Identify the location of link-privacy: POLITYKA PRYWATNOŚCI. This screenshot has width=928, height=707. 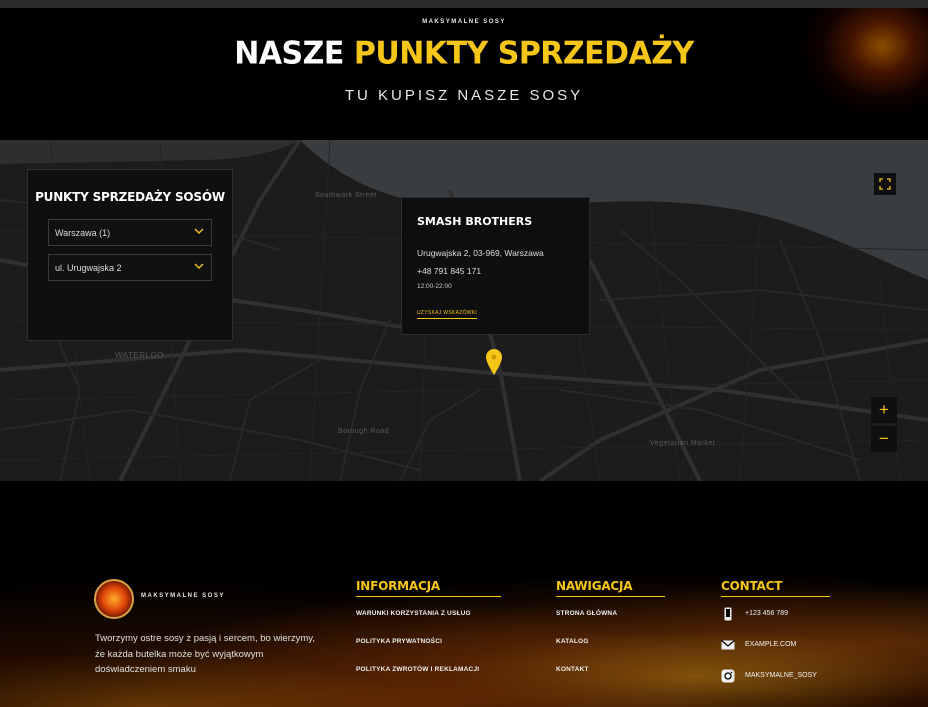
(399, 641).